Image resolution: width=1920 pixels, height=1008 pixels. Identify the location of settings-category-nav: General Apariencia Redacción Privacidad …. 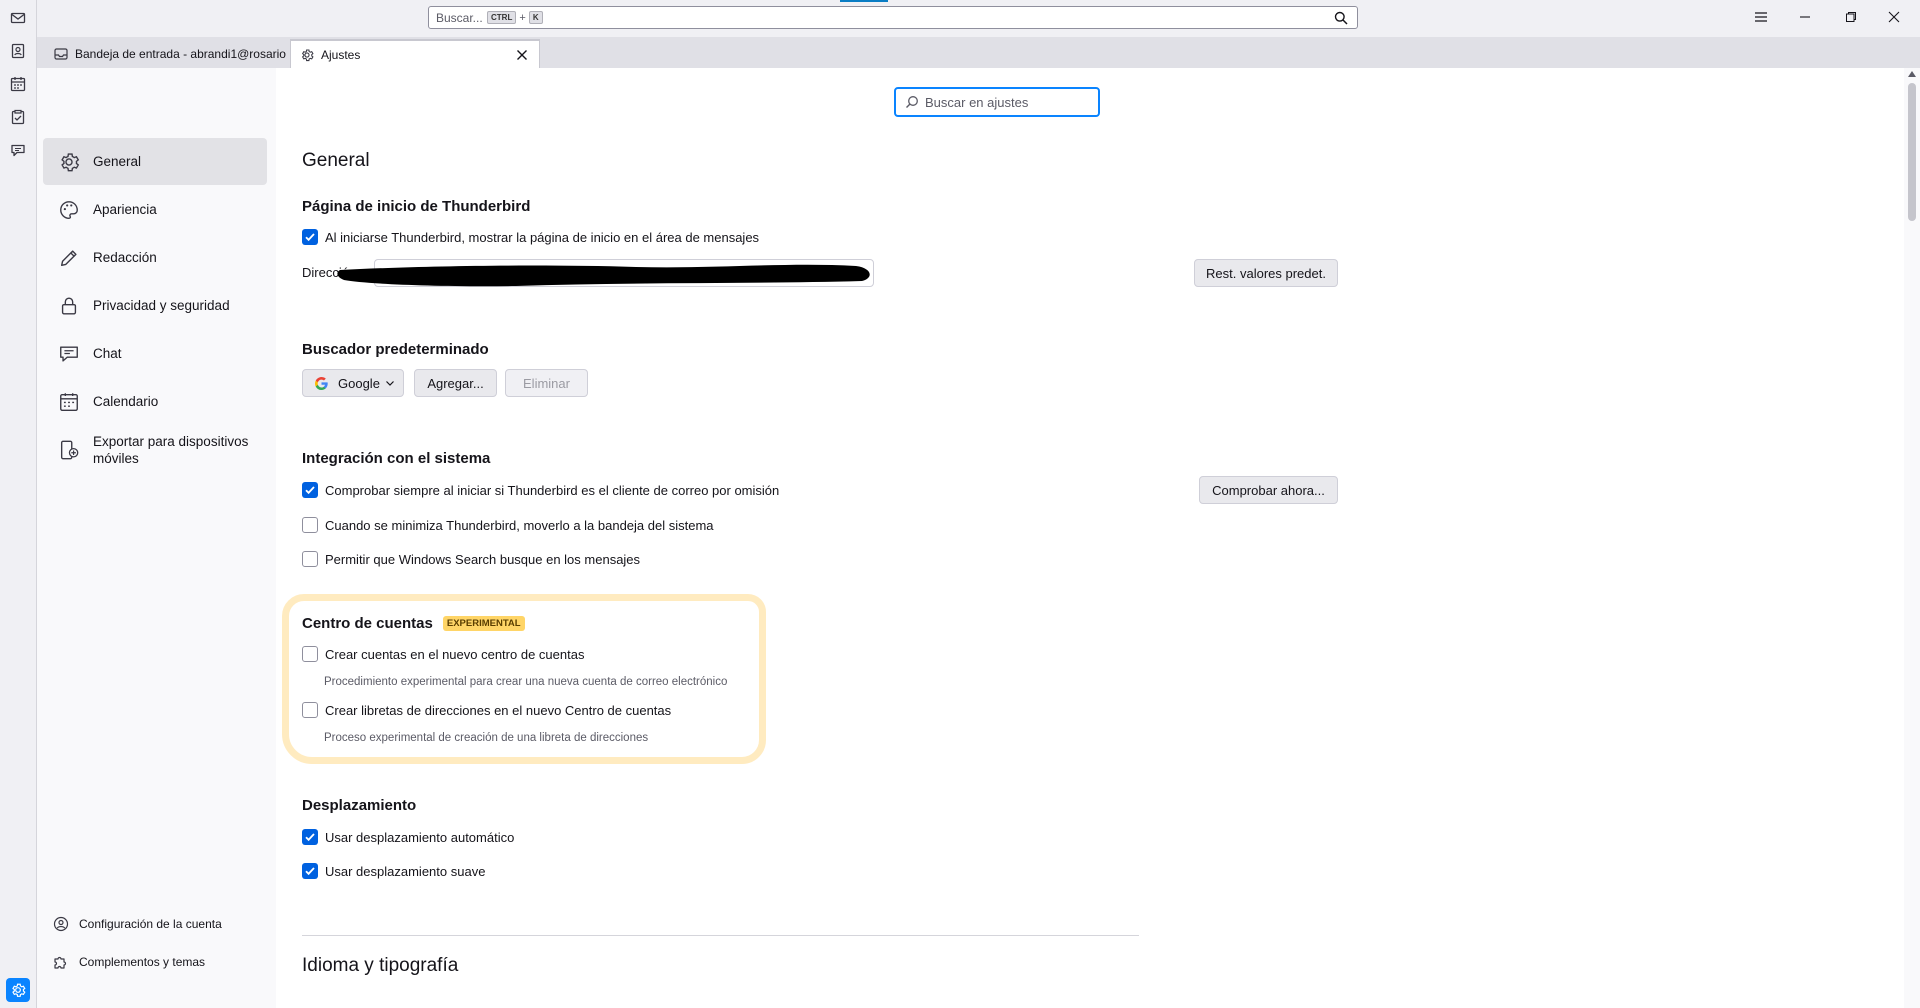
(156, 538).